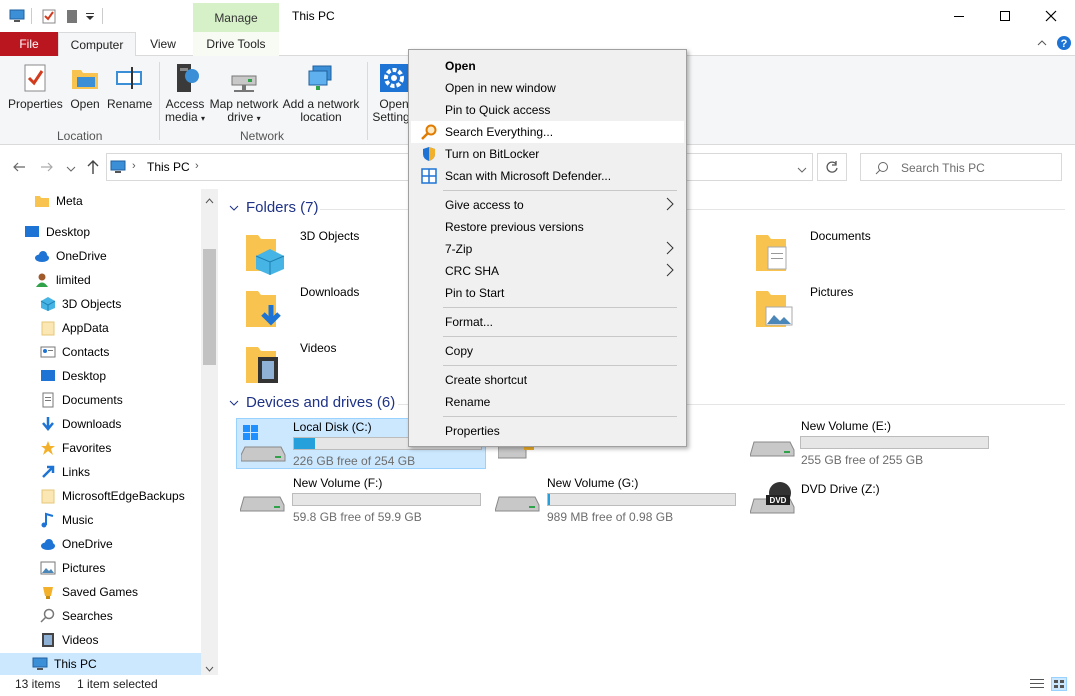 Image resolution: width=1075 pixels, height=696 pixels. Describe the element at coordinates (334, 253) in the screenshot. I see `folder-tile-3d-objects: 3D Objects` at that location.